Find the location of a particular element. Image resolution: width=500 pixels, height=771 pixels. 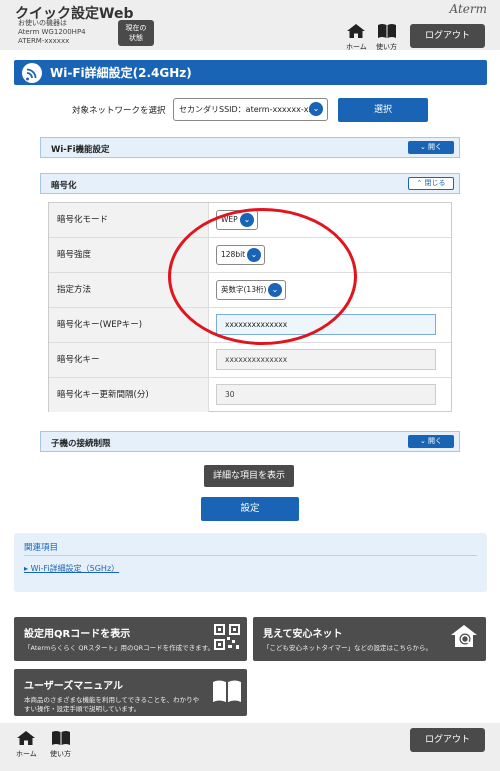

page-title-banner: Wi-Fi詳細設定(2.4GHz) is located at coordinates (250, 72).